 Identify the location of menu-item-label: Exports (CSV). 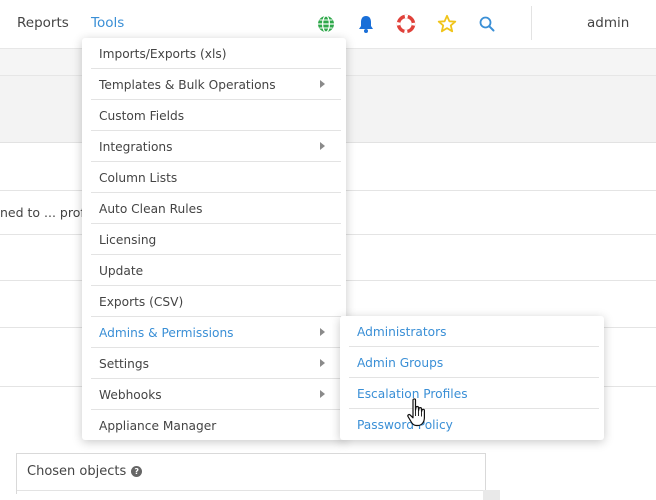
(141, 302).